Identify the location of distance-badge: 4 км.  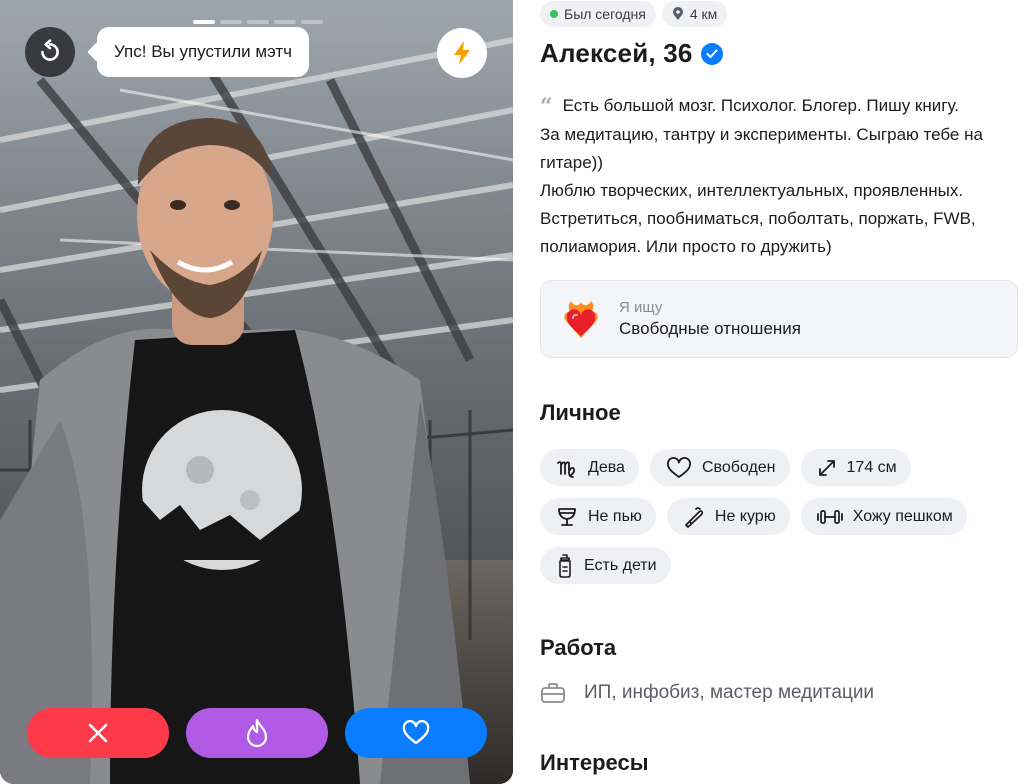
(694, 14).